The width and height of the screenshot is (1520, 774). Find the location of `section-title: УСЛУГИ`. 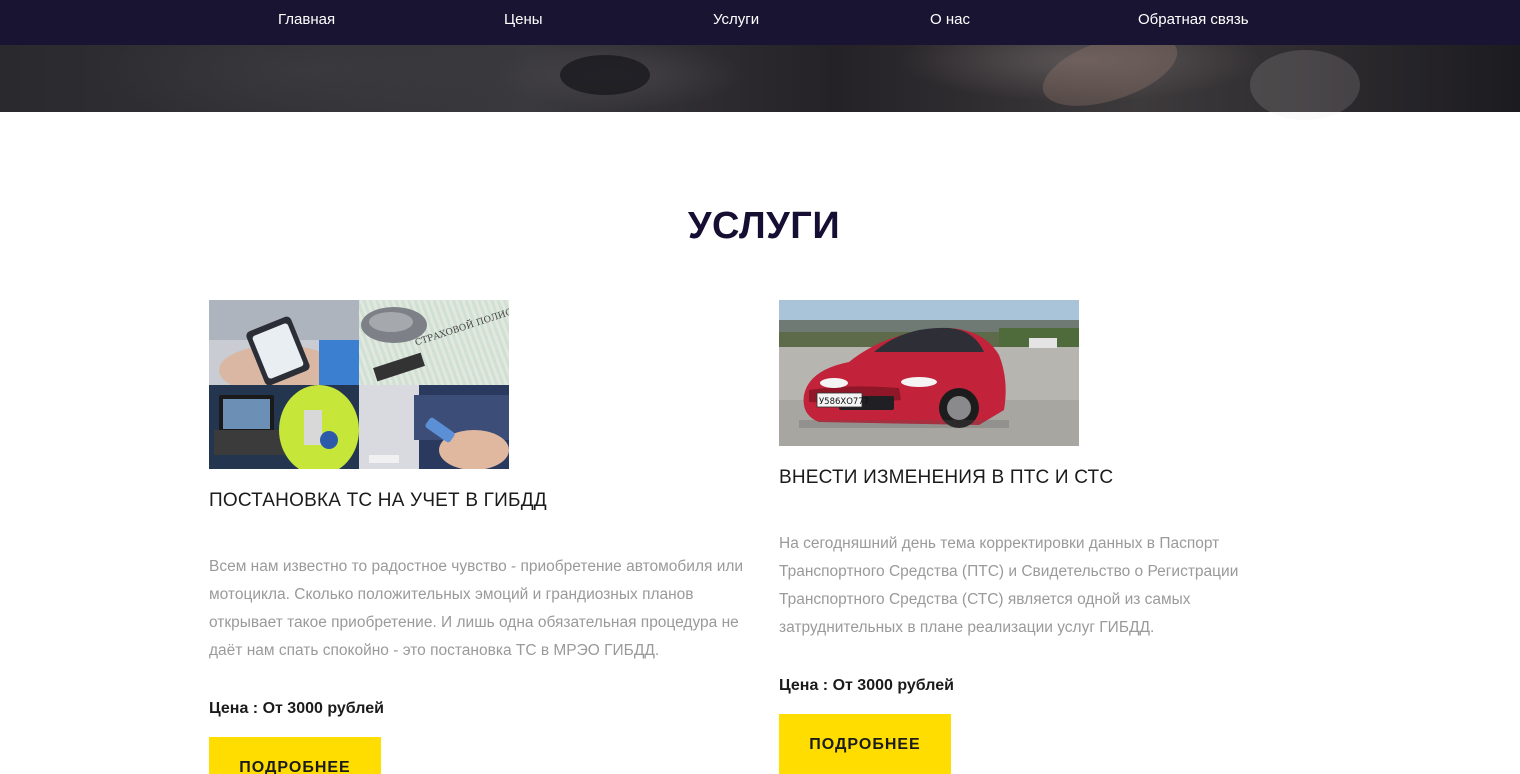

section-title: УСЛУГИ is located at coordinates (764, 226).